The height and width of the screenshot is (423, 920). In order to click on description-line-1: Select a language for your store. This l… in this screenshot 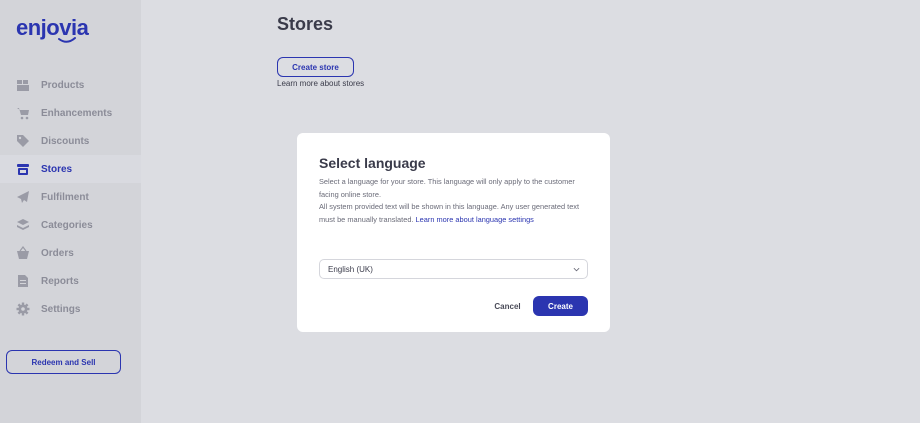, I will do `click(447, 188)`.